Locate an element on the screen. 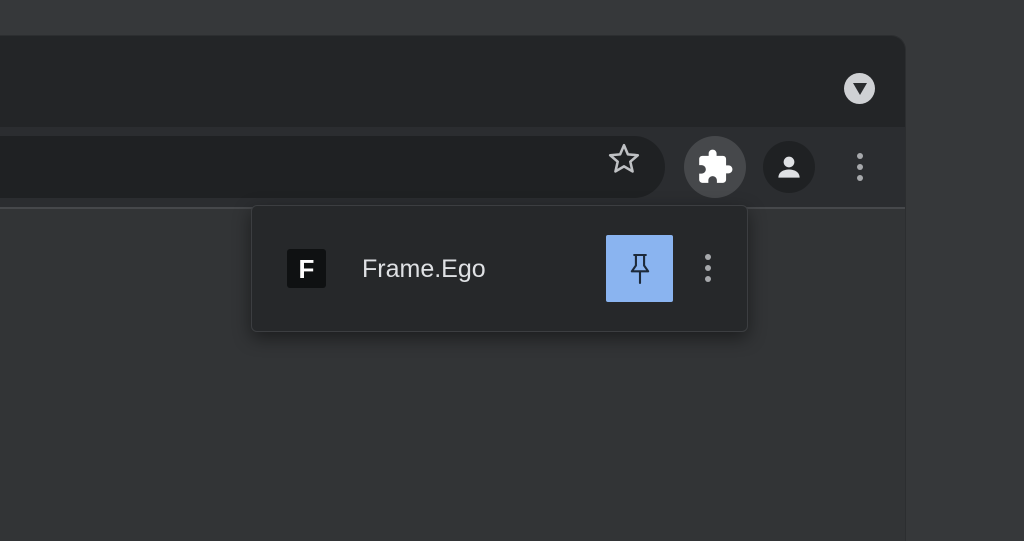  extension-more-button is located at coordinates (708, 268).